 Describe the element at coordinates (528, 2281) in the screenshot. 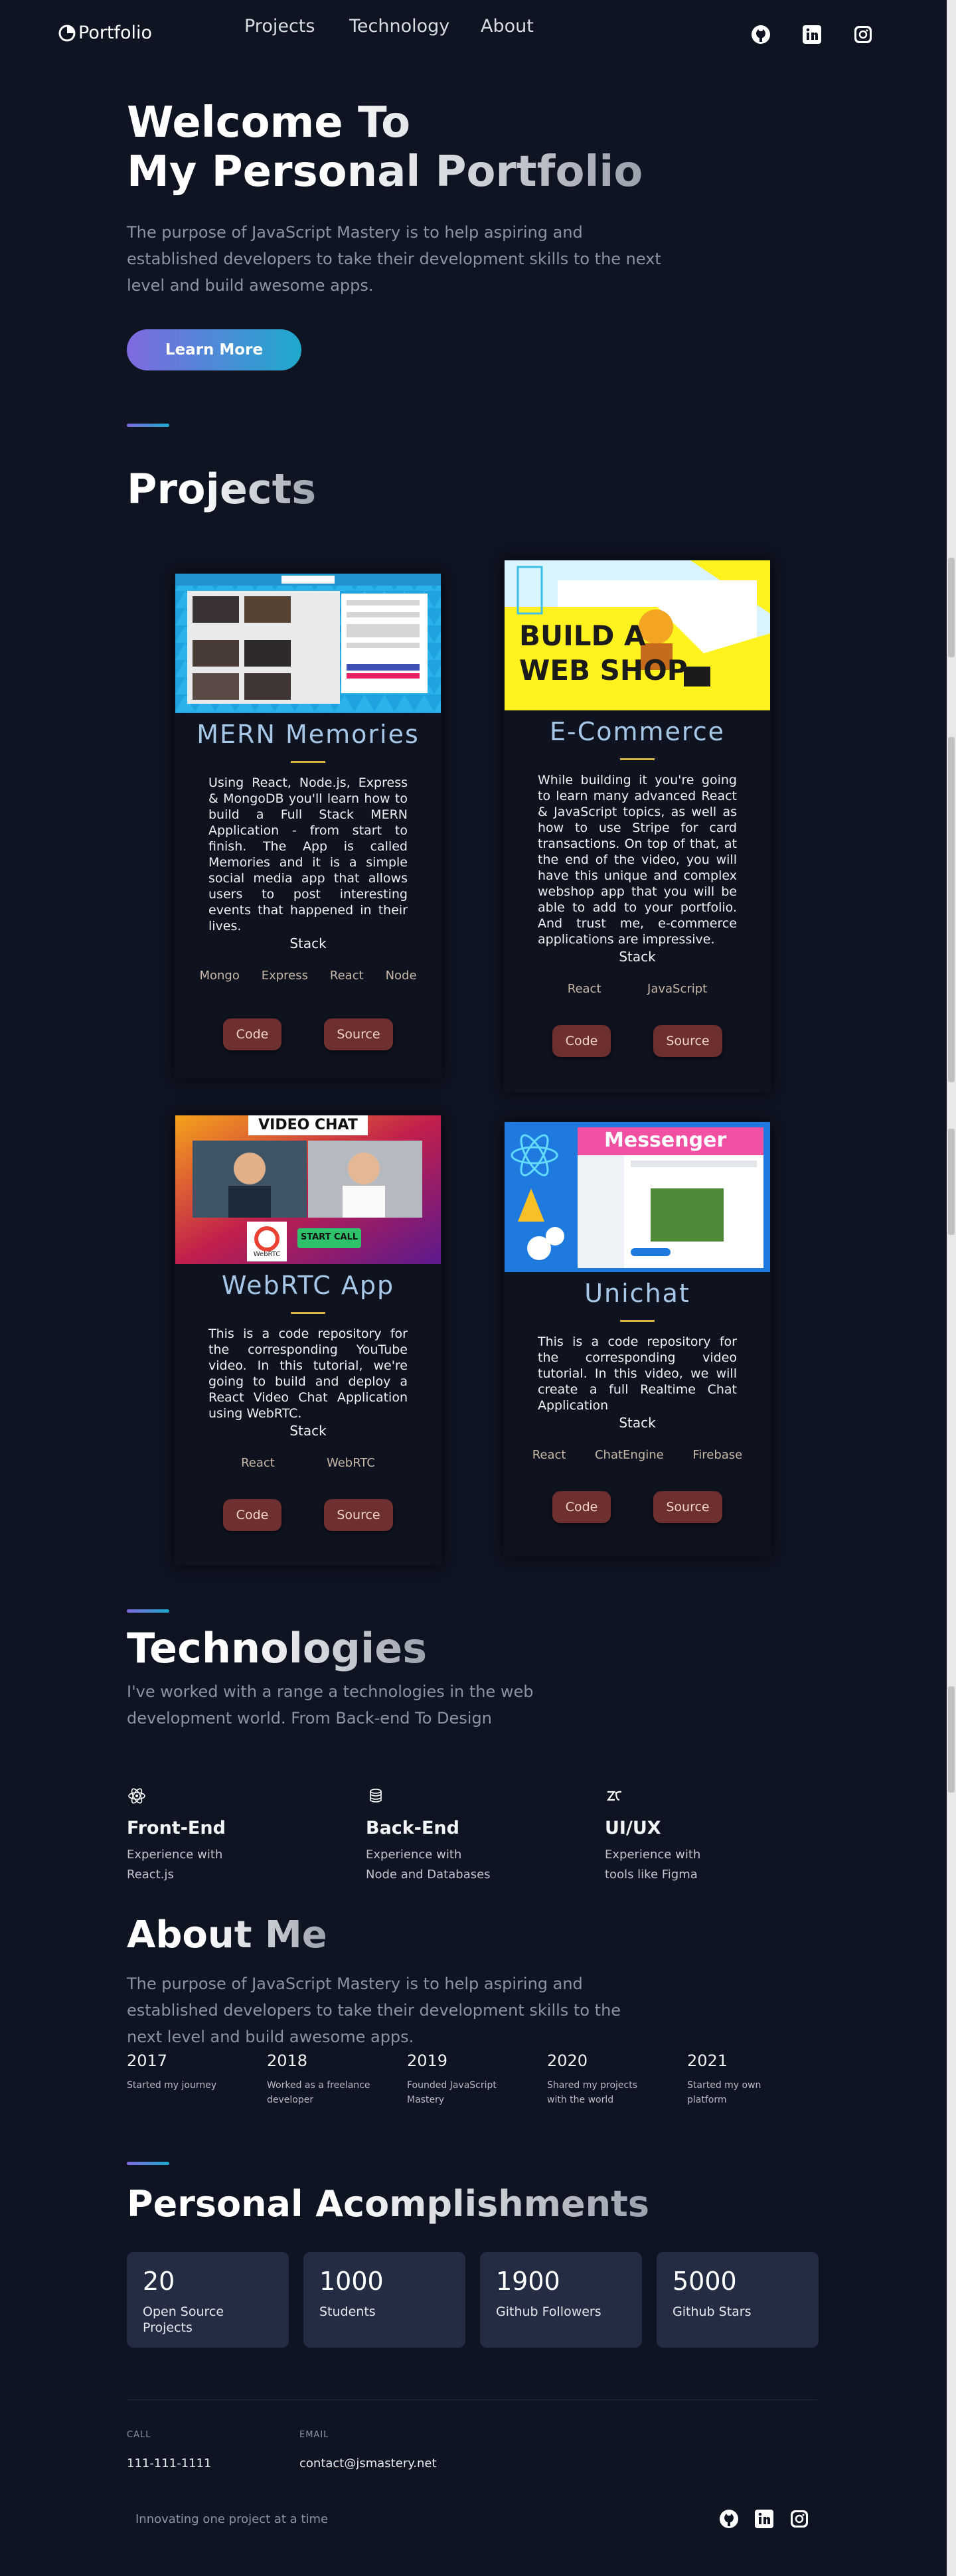

I see `stat-number: 1900` at that location.